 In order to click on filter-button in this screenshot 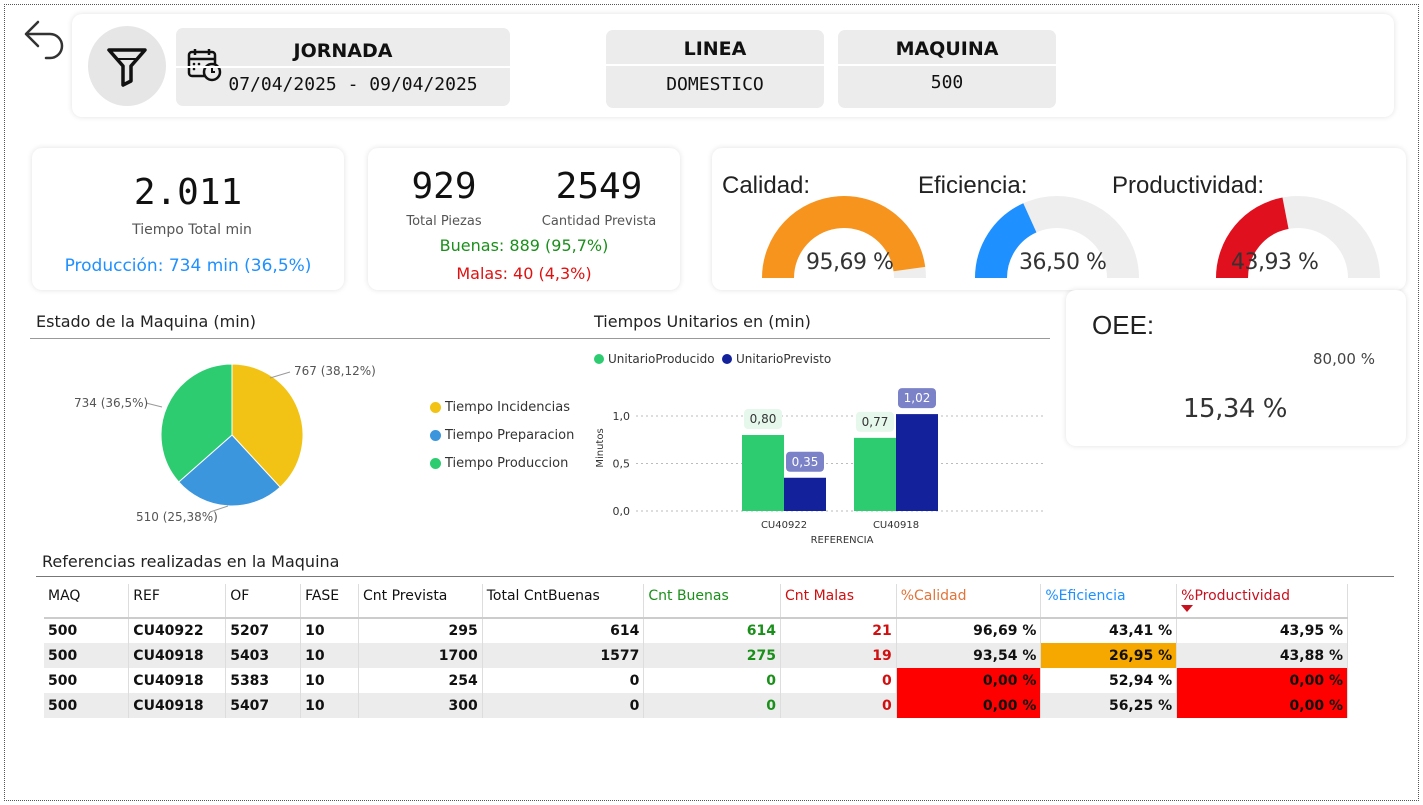, I will do `click(127, 66)`.